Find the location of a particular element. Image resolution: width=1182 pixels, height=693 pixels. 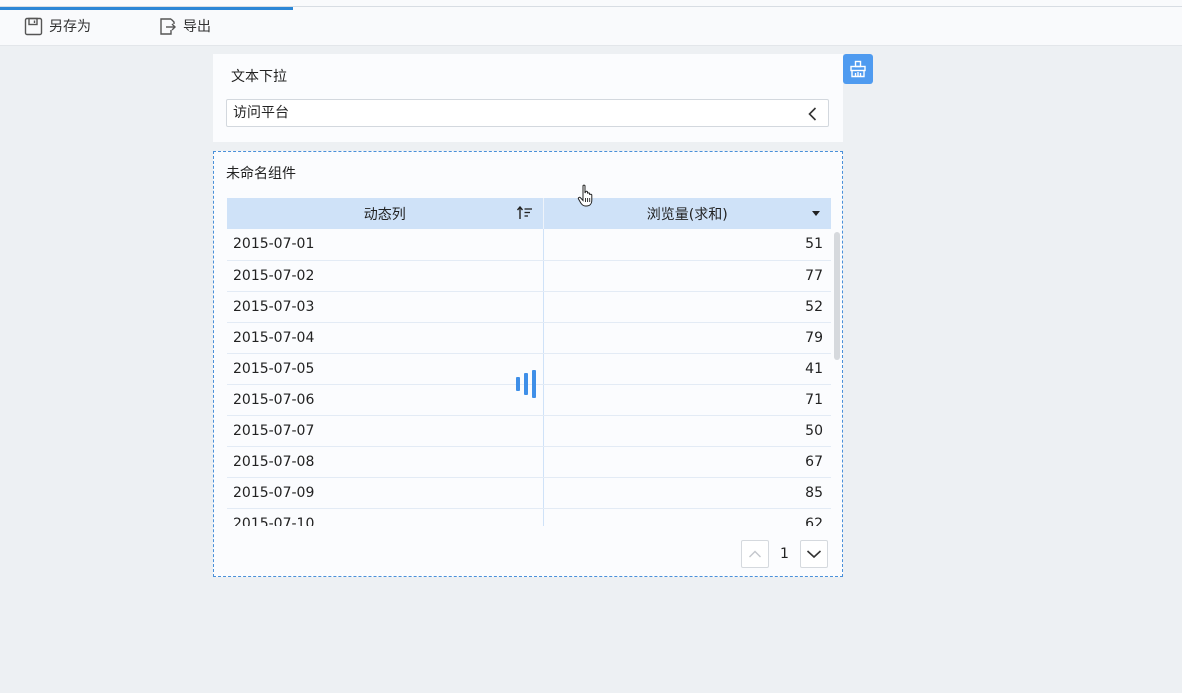

hand-cursor-icon is located at coordinates (585, 195).